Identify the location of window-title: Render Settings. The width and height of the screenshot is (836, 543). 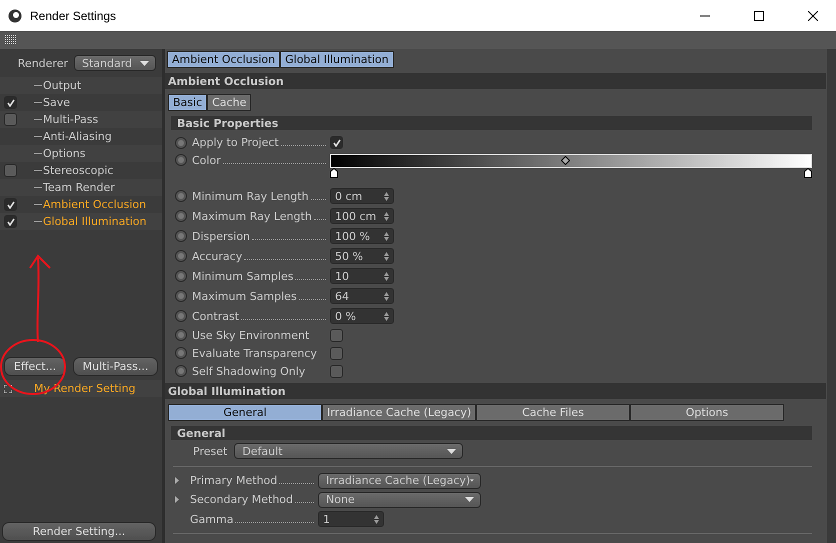
(74, 15).